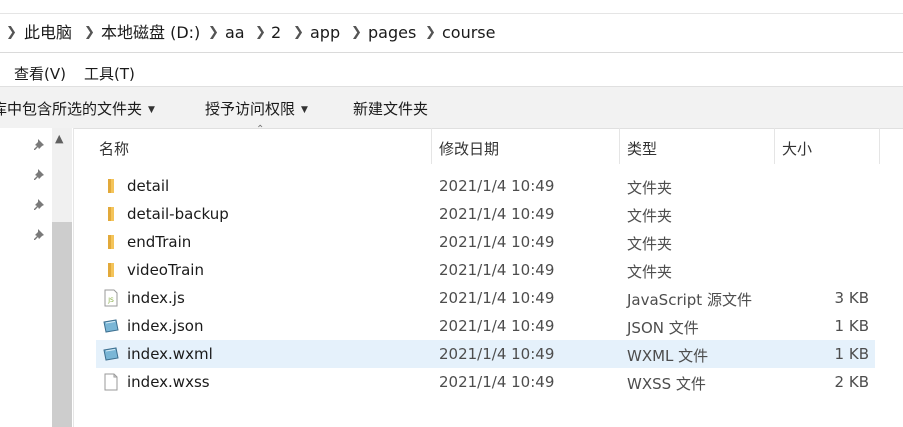 This screenshot has width=903, height=427. Describe the element at coordinates (390, 108) in the screenshot. I see `new-folder-button: 新建文件夹` at that location.